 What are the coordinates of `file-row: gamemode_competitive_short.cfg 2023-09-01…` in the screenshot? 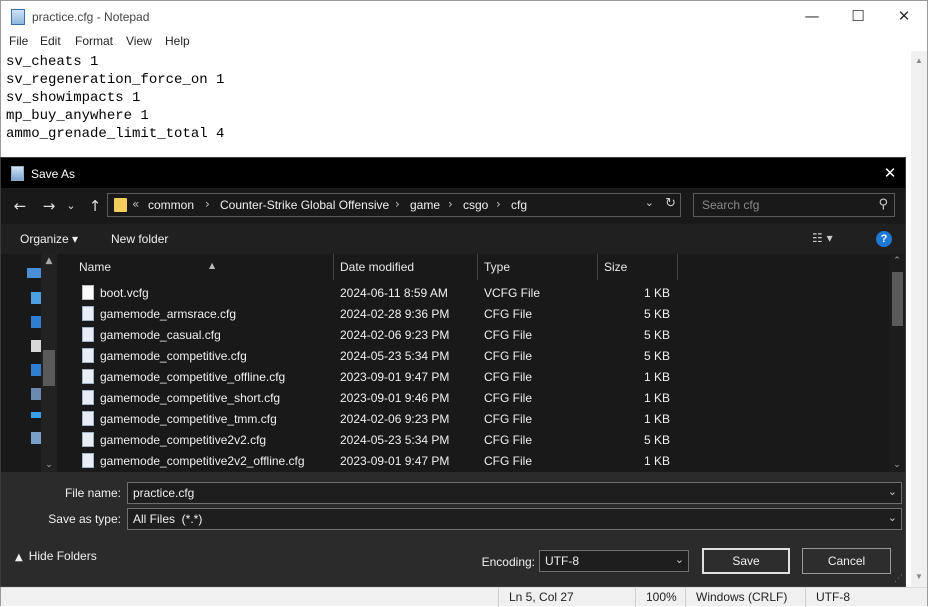 It's located at (476, 397).